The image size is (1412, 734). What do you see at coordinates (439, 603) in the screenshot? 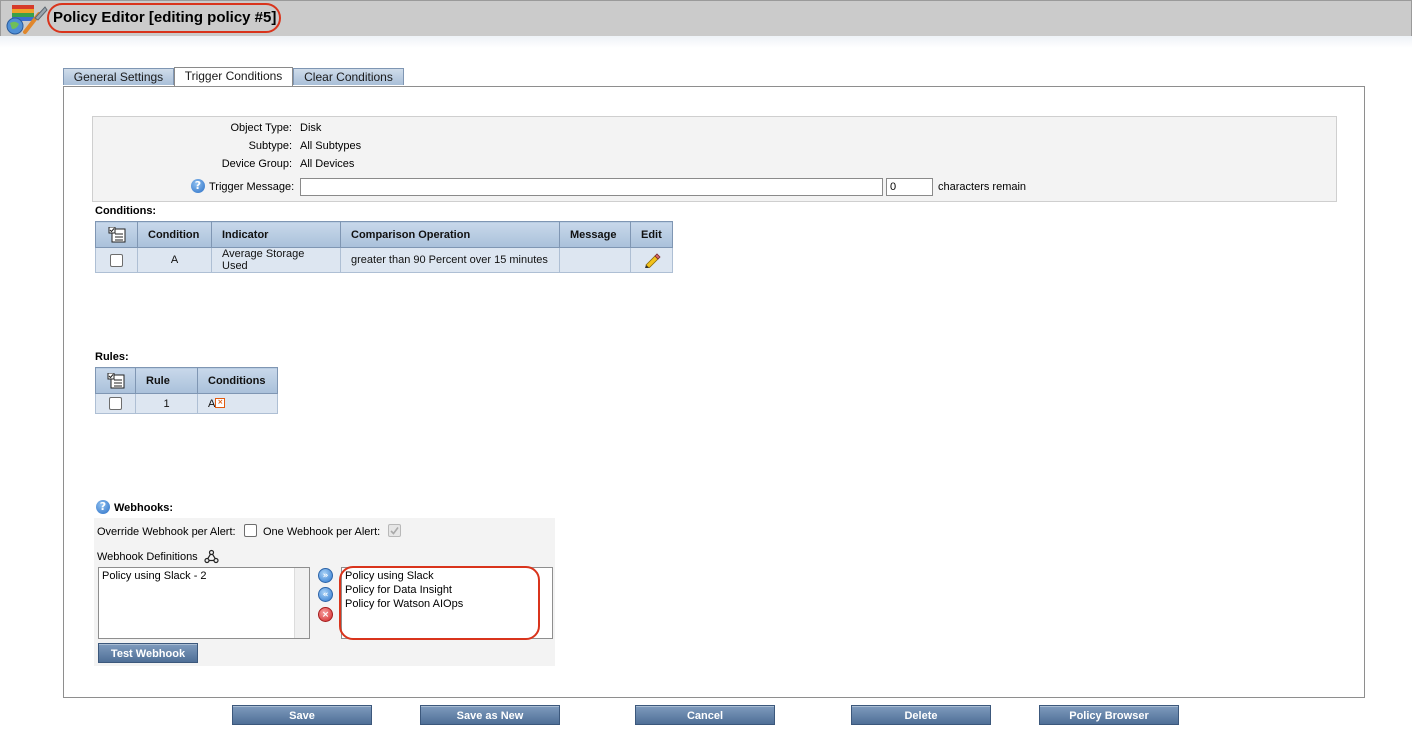
I see `selected-webhooks-highlight-annotation` at bounding box center [439, 603].